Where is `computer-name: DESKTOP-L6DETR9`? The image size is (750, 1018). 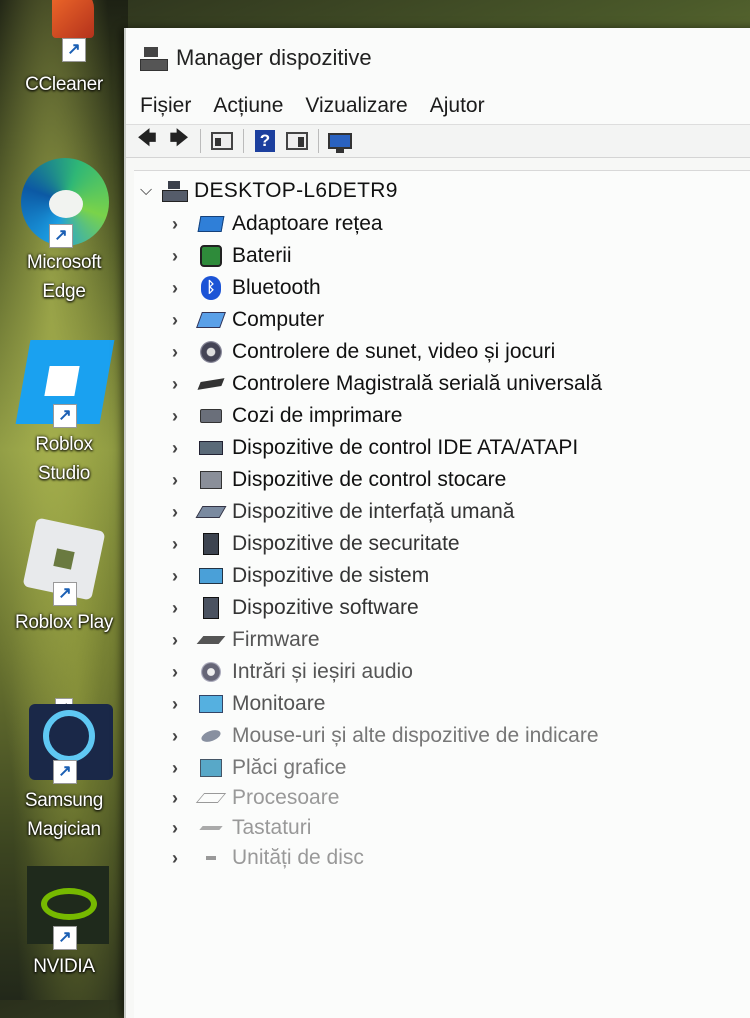 computer-name: DESKTOP-L6DETR9 is located at coordinates (296, 190).